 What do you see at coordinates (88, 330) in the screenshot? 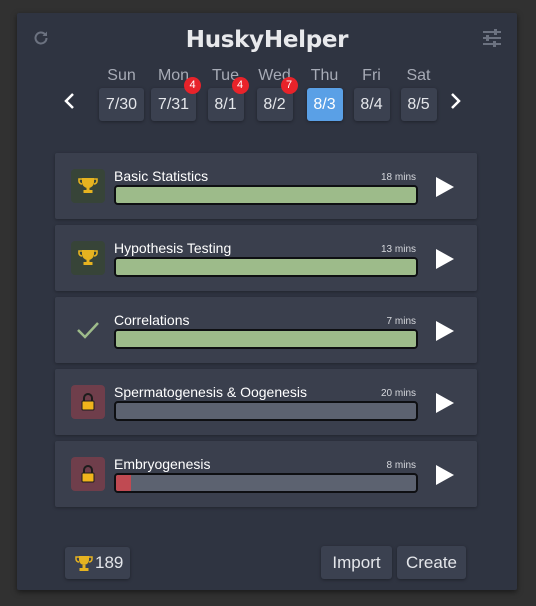
I see `checkmark-icon` at bounding box center [88, 330].